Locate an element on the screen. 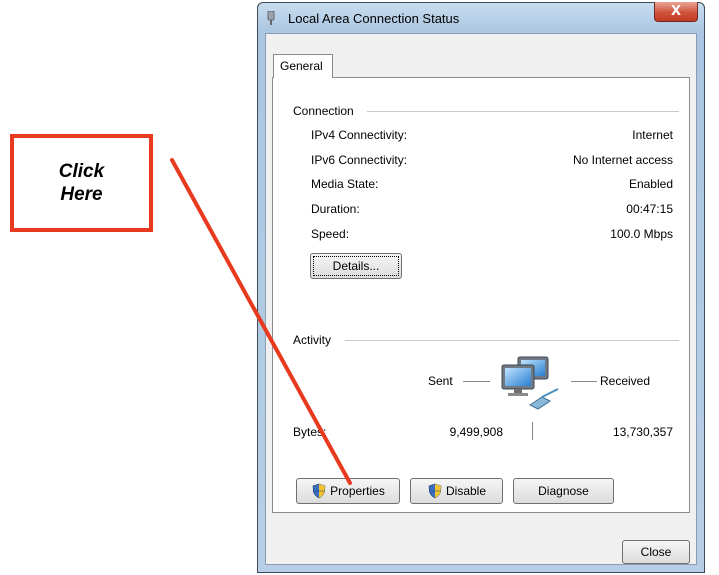  ipv6-value: No Internet access is located at coordinates (622, 160).